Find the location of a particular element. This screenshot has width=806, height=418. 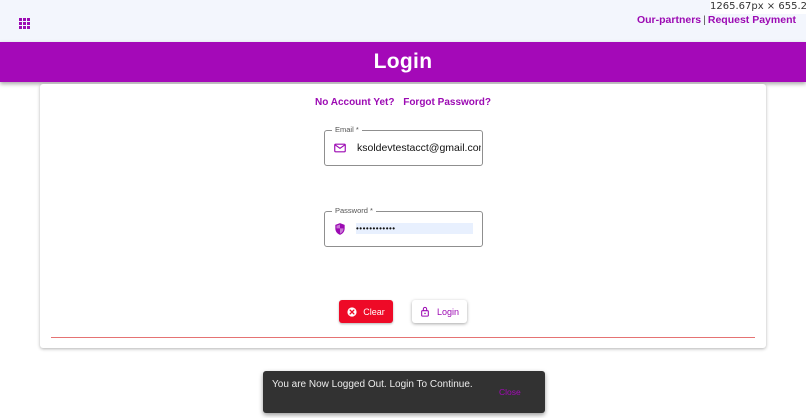

login-button-label: Login is located at coordinates (448, 311).